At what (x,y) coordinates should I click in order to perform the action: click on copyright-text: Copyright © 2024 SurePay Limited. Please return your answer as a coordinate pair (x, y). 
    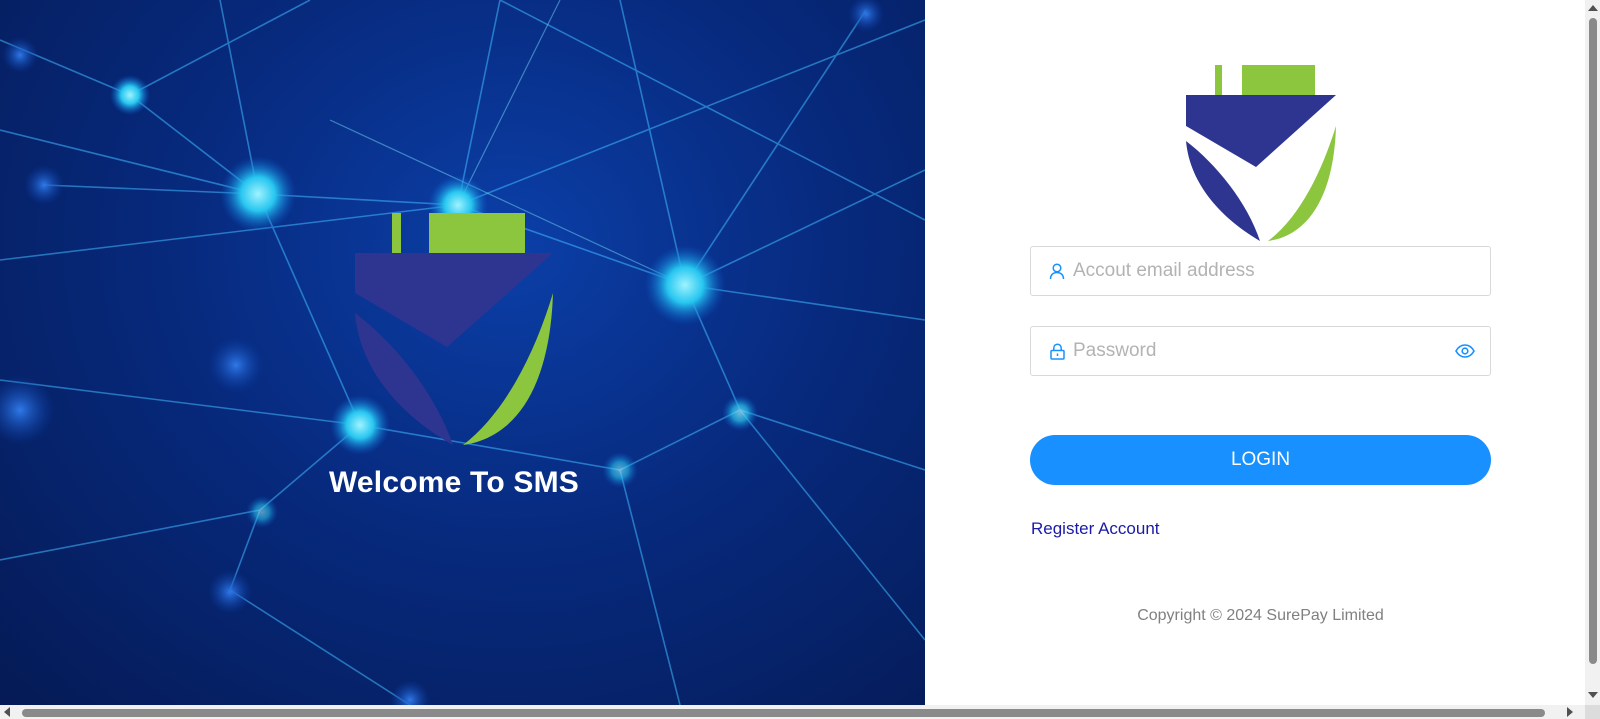
    Looking at the image, I should click on (1260, 615).